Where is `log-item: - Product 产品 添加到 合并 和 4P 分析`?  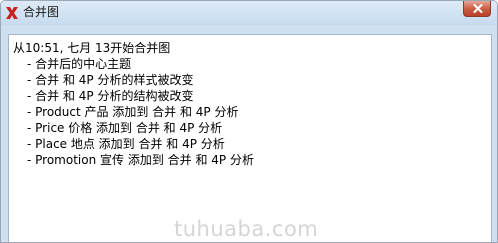 log-item: - Product 产品 添加到 合并 和 4P 分析 is located at coordinates (133, 112).